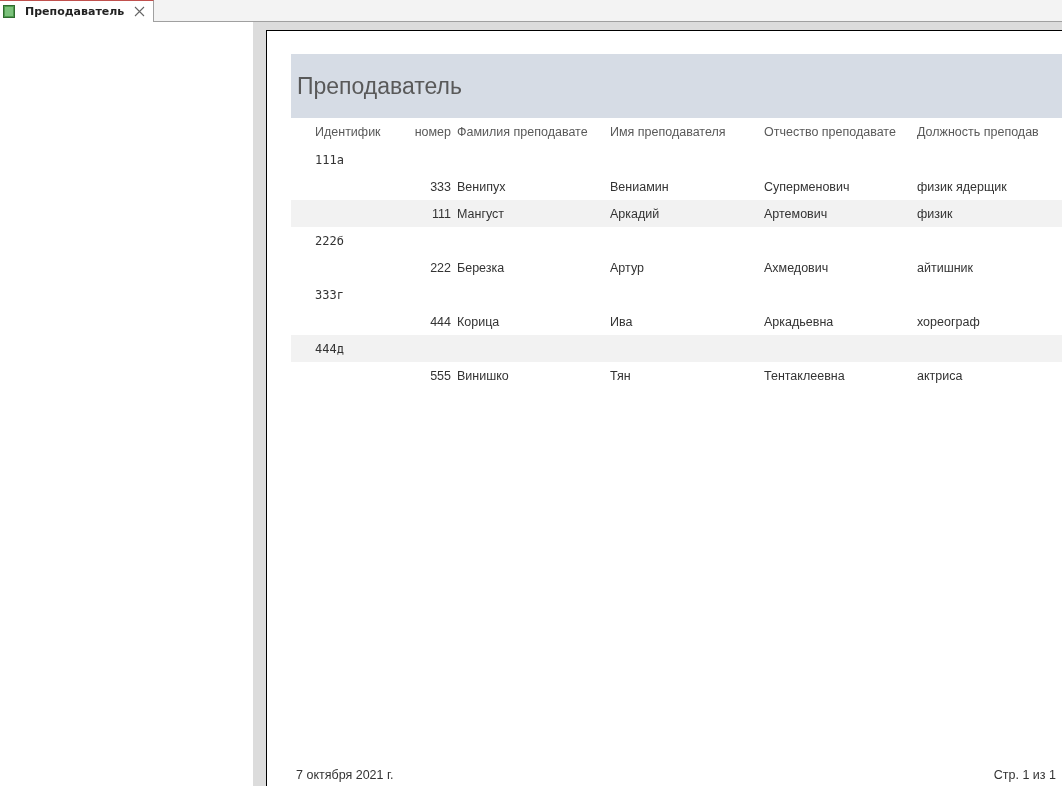  Describe the element at coordinates (796, 213) in the screenshot. I see `table-cell-text: Артемович` at that location.